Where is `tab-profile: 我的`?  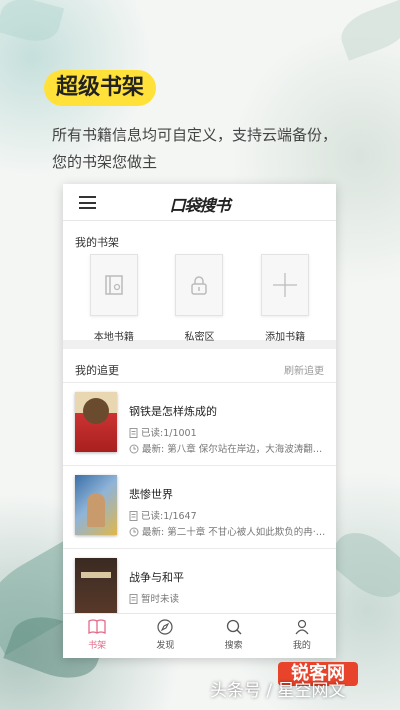
tab-profile: 我的 is located at coordinates (302, 636).